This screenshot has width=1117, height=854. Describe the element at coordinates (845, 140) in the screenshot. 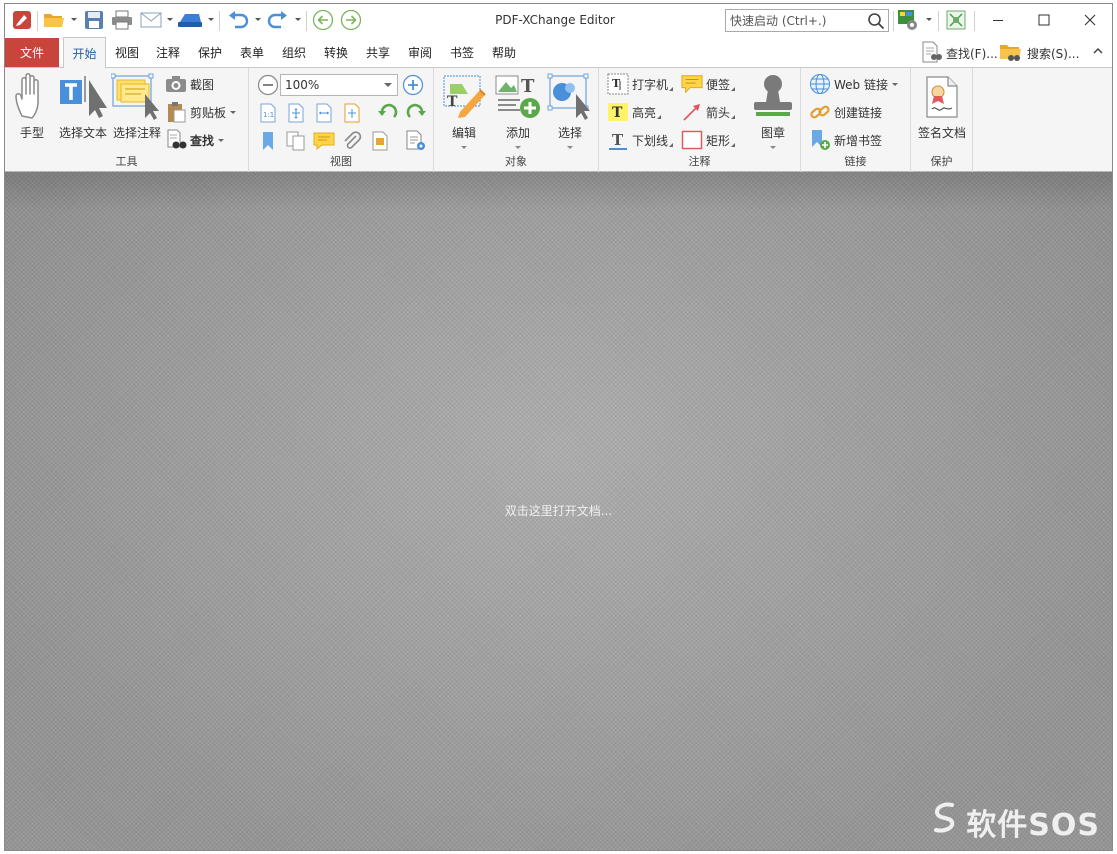

I see `add-bookmark-button: 新增书签` at that location.